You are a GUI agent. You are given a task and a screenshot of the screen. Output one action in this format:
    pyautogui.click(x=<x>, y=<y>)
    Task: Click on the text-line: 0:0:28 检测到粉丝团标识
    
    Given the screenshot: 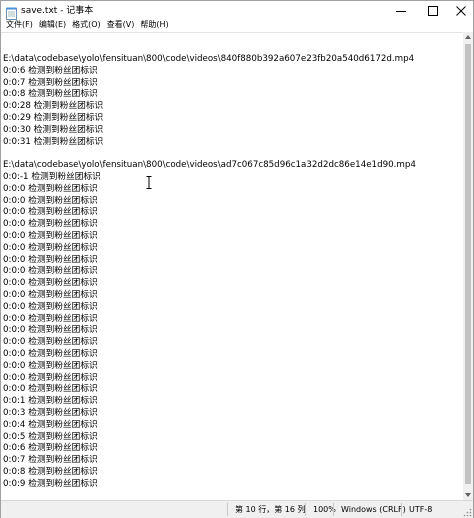 What is the action you would take?
    pyautogui.click(x=209, y=107)
    